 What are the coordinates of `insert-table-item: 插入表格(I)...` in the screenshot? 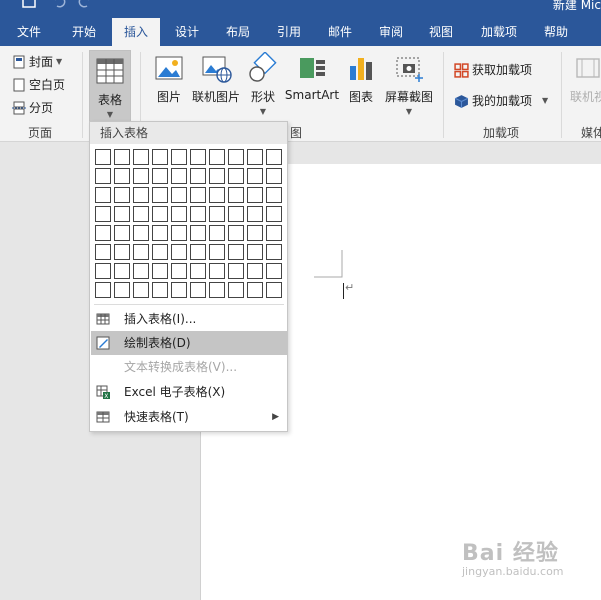 It's located at (189, 319).